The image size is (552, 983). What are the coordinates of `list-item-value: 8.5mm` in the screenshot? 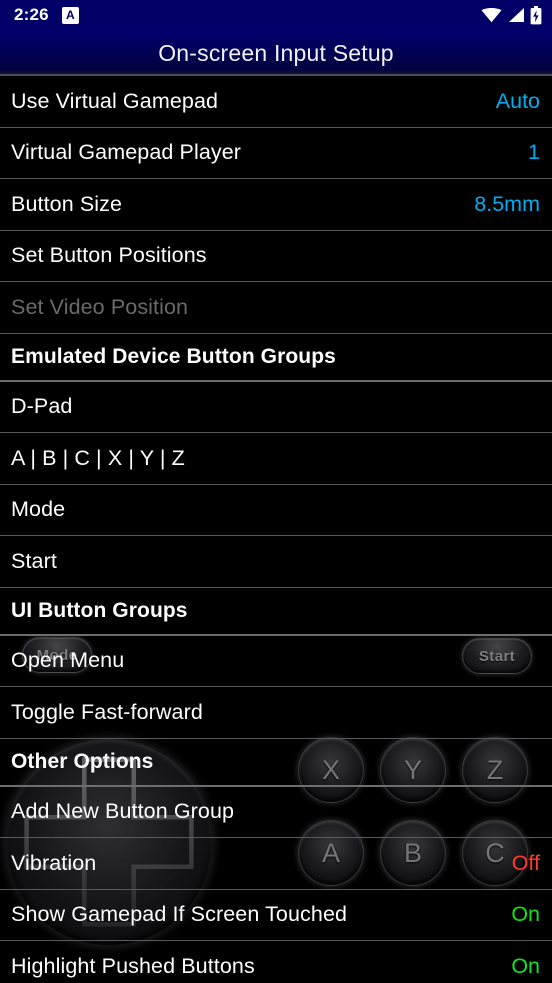 It's located at (507, 203).